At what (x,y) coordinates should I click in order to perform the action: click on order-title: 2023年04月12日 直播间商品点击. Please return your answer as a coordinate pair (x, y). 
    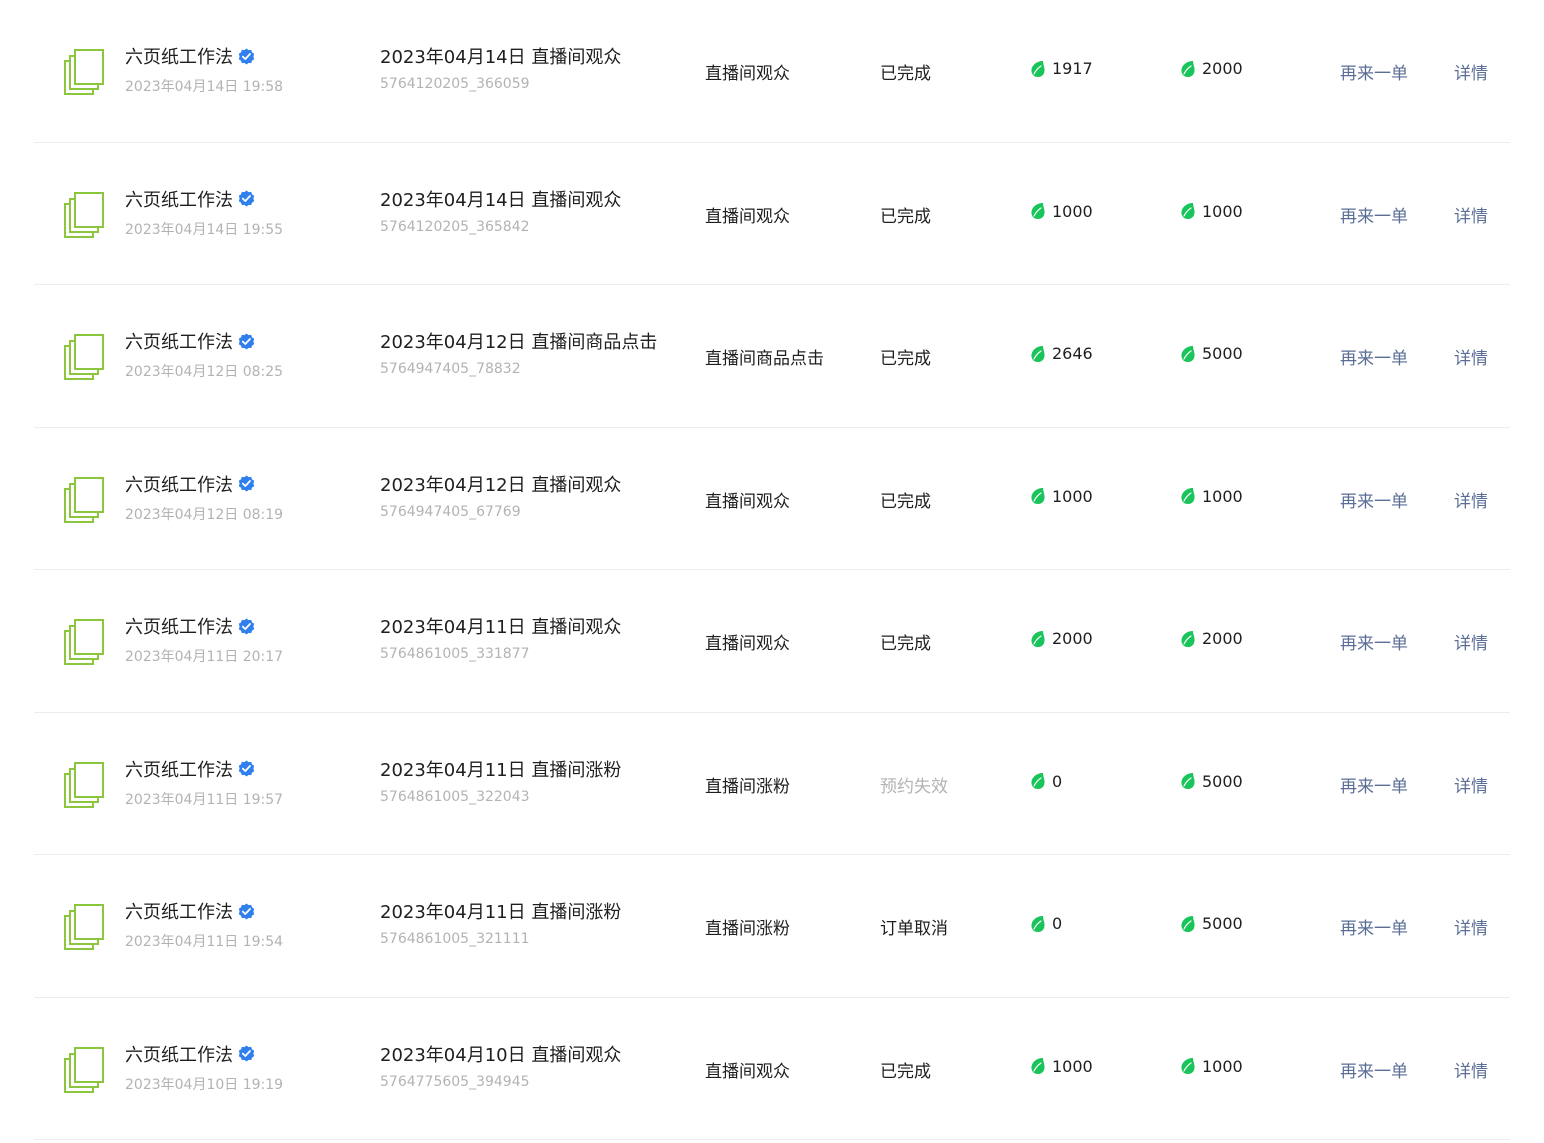
    Looking at the image, I should click on (519, 342).